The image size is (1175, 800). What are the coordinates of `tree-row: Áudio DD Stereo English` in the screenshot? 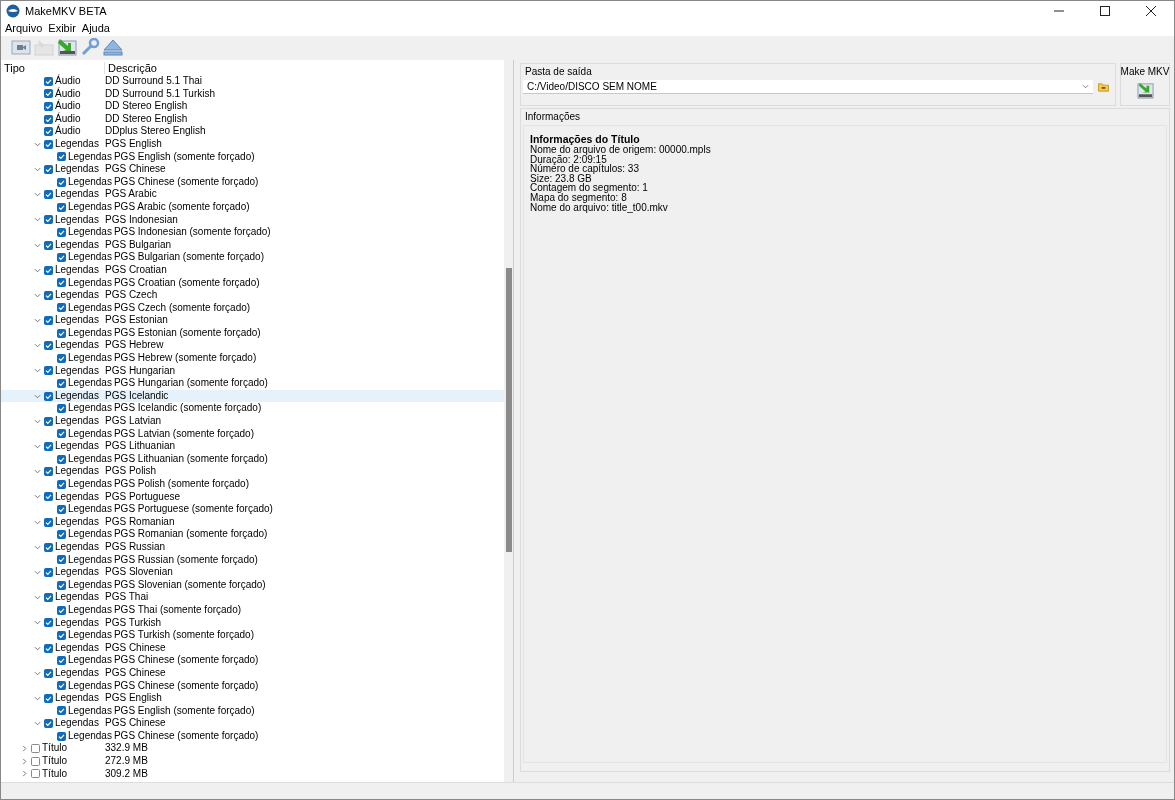 It's located at (252, 106).